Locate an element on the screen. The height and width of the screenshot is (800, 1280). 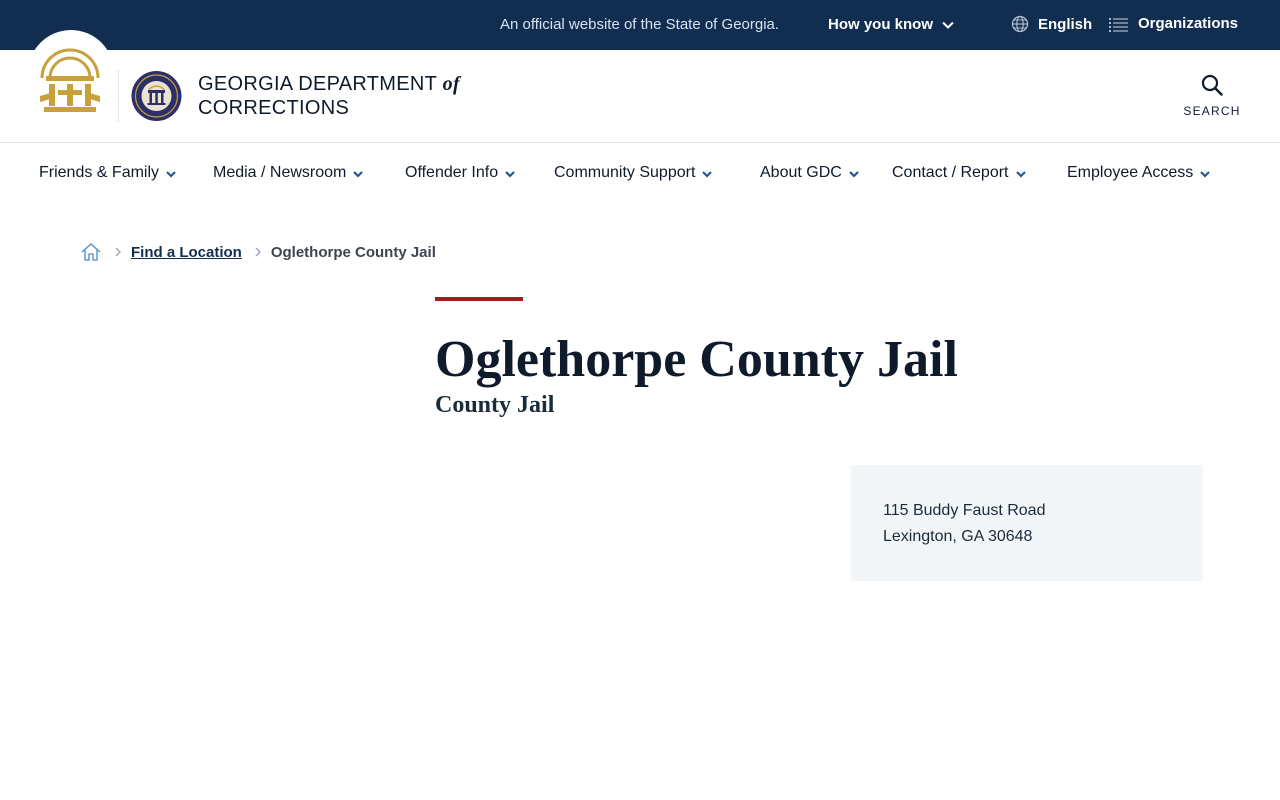
georgia-home-link is located at coordinates (71, 73).